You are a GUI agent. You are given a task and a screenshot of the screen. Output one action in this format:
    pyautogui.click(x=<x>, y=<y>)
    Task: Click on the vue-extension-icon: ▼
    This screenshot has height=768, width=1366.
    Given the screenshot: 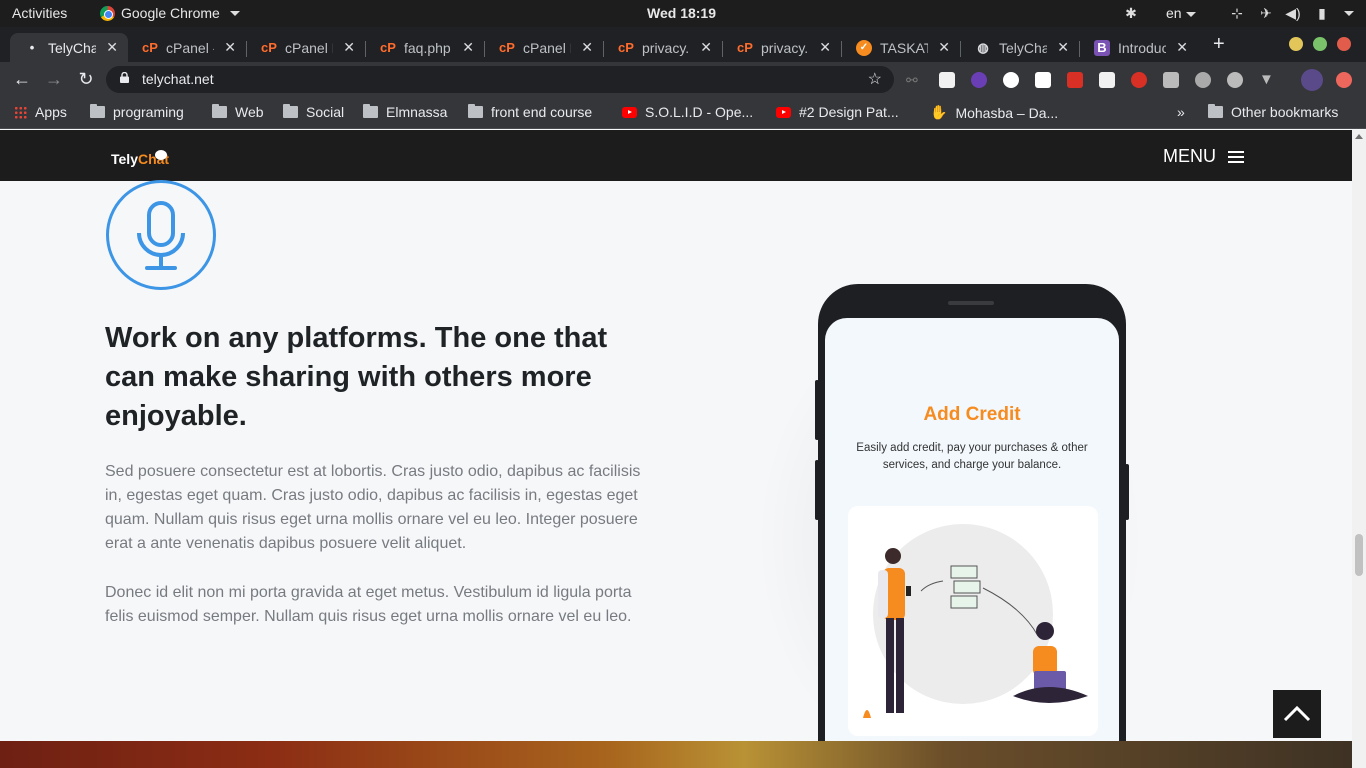 What is the action you would take?
    pyautogui.click(x=1267, y=80)
    